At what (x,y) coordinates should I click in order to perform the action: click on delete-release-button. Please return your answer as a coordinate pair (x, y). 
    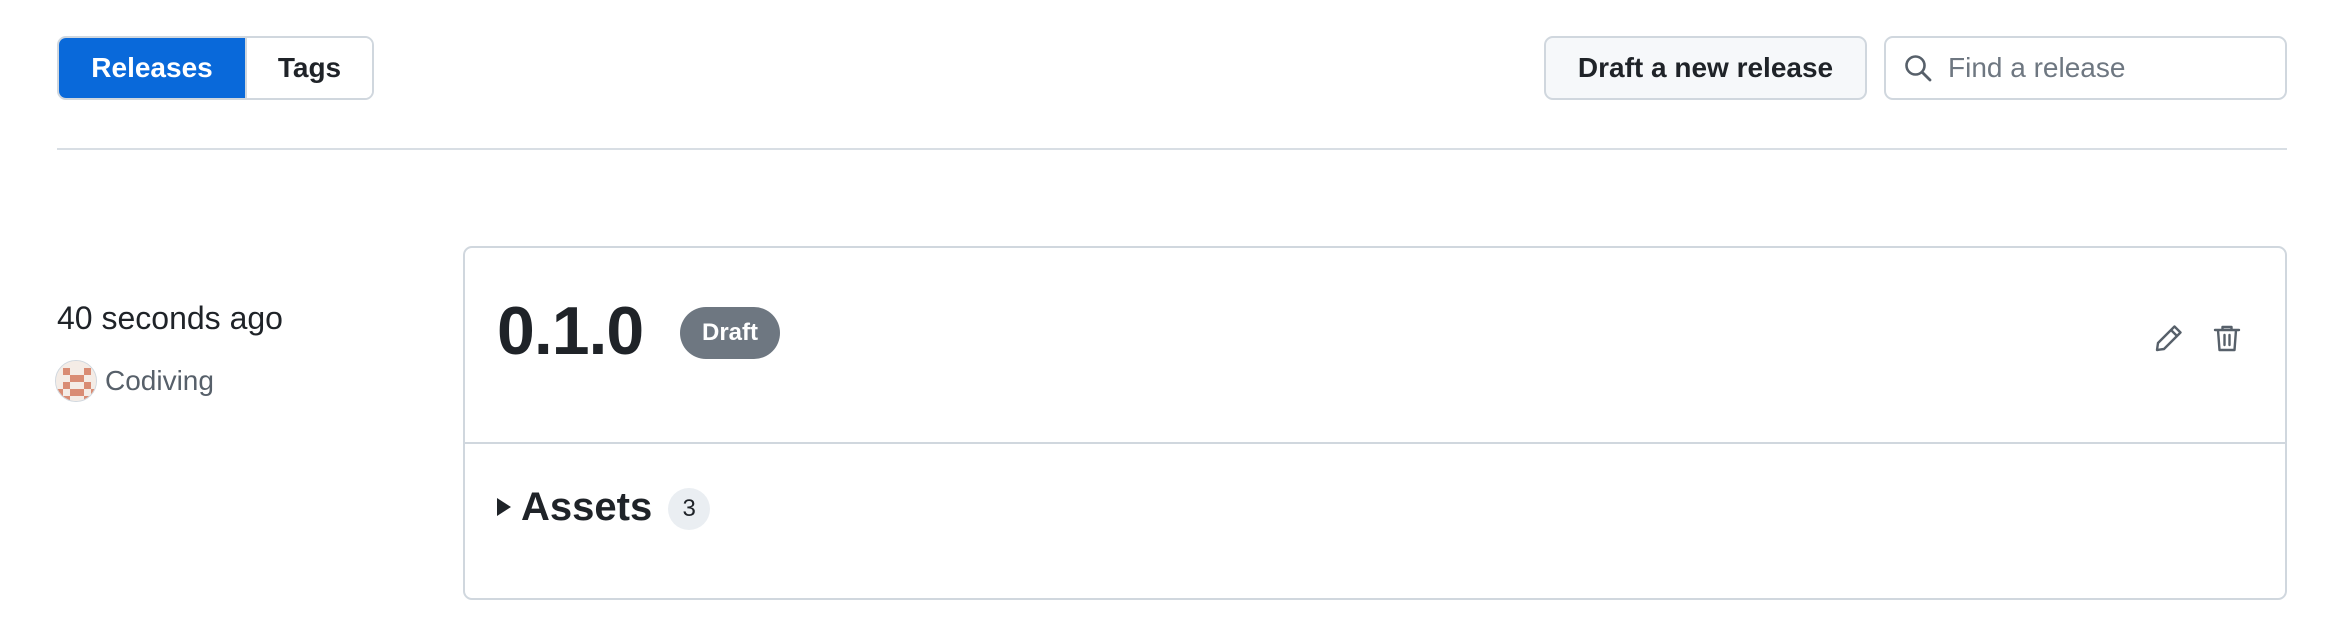
    Looking at the image, I should click on (2227, 338).